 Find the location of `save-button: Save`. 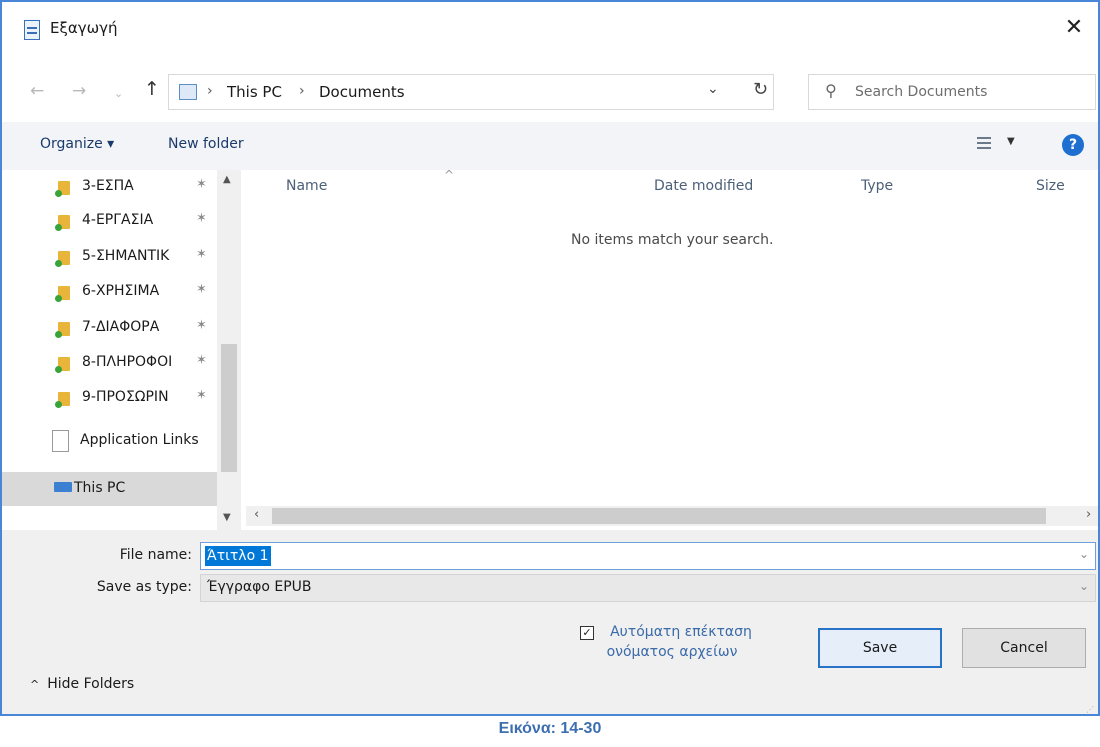

save-button: Save is located at coordinates (880, 648).